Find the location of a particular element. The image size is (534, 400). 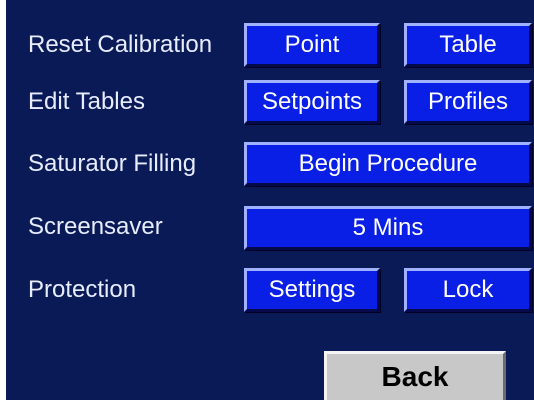

edit-setpoints-button: Setpoints is located at coordinates (312, 102).